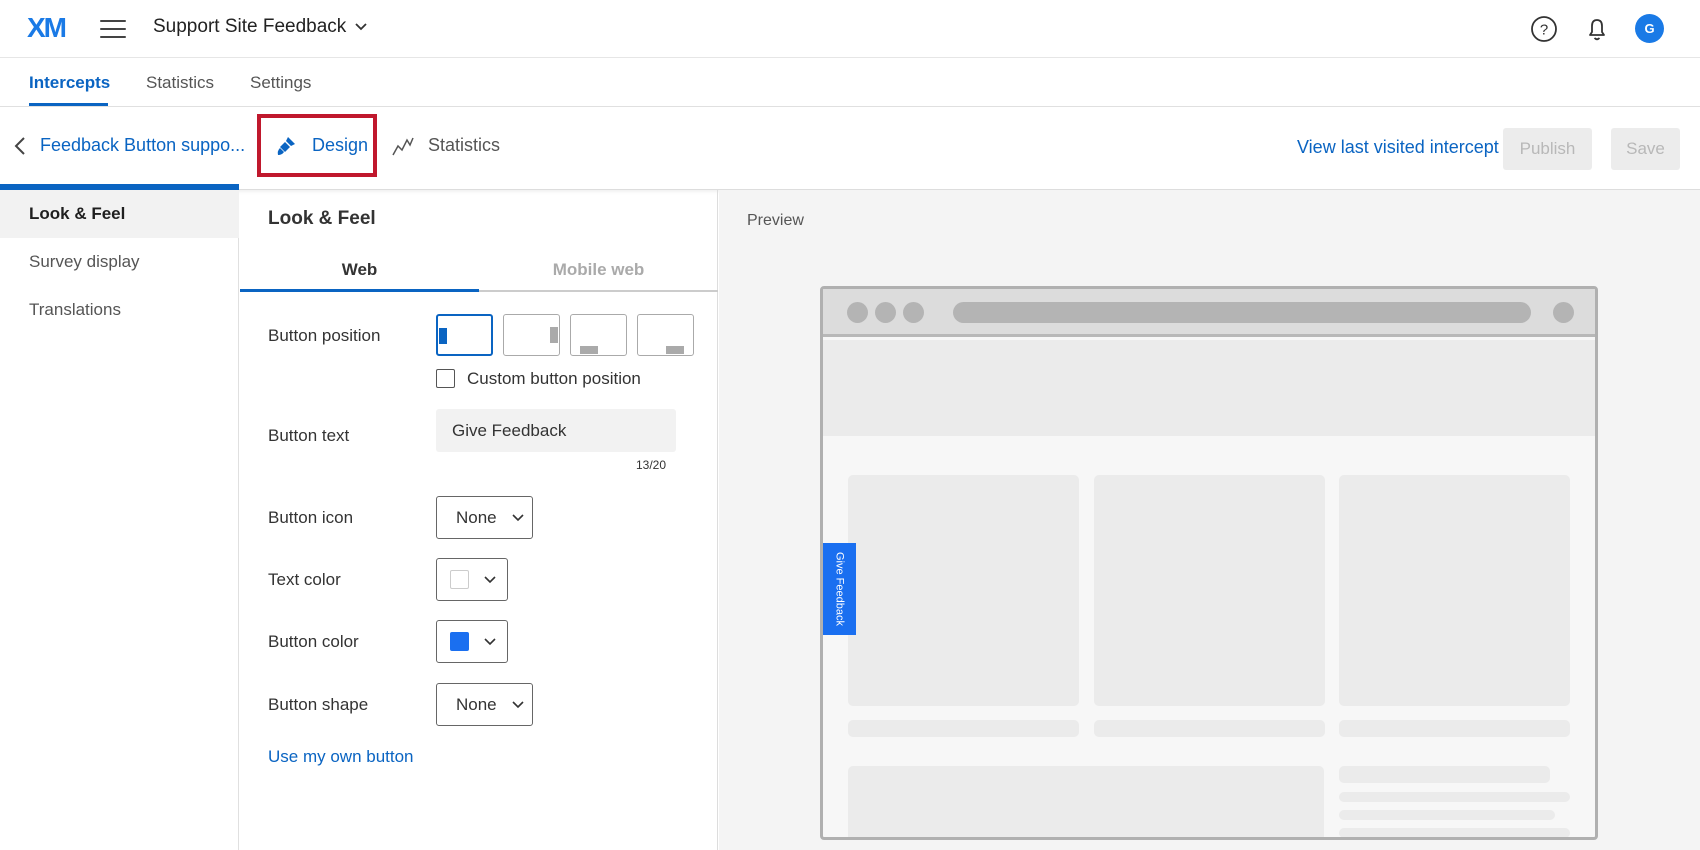 The height and width of the screenshot is (850, 1700). I want to click on button-shape-dropdown: None, so click(484, 704).